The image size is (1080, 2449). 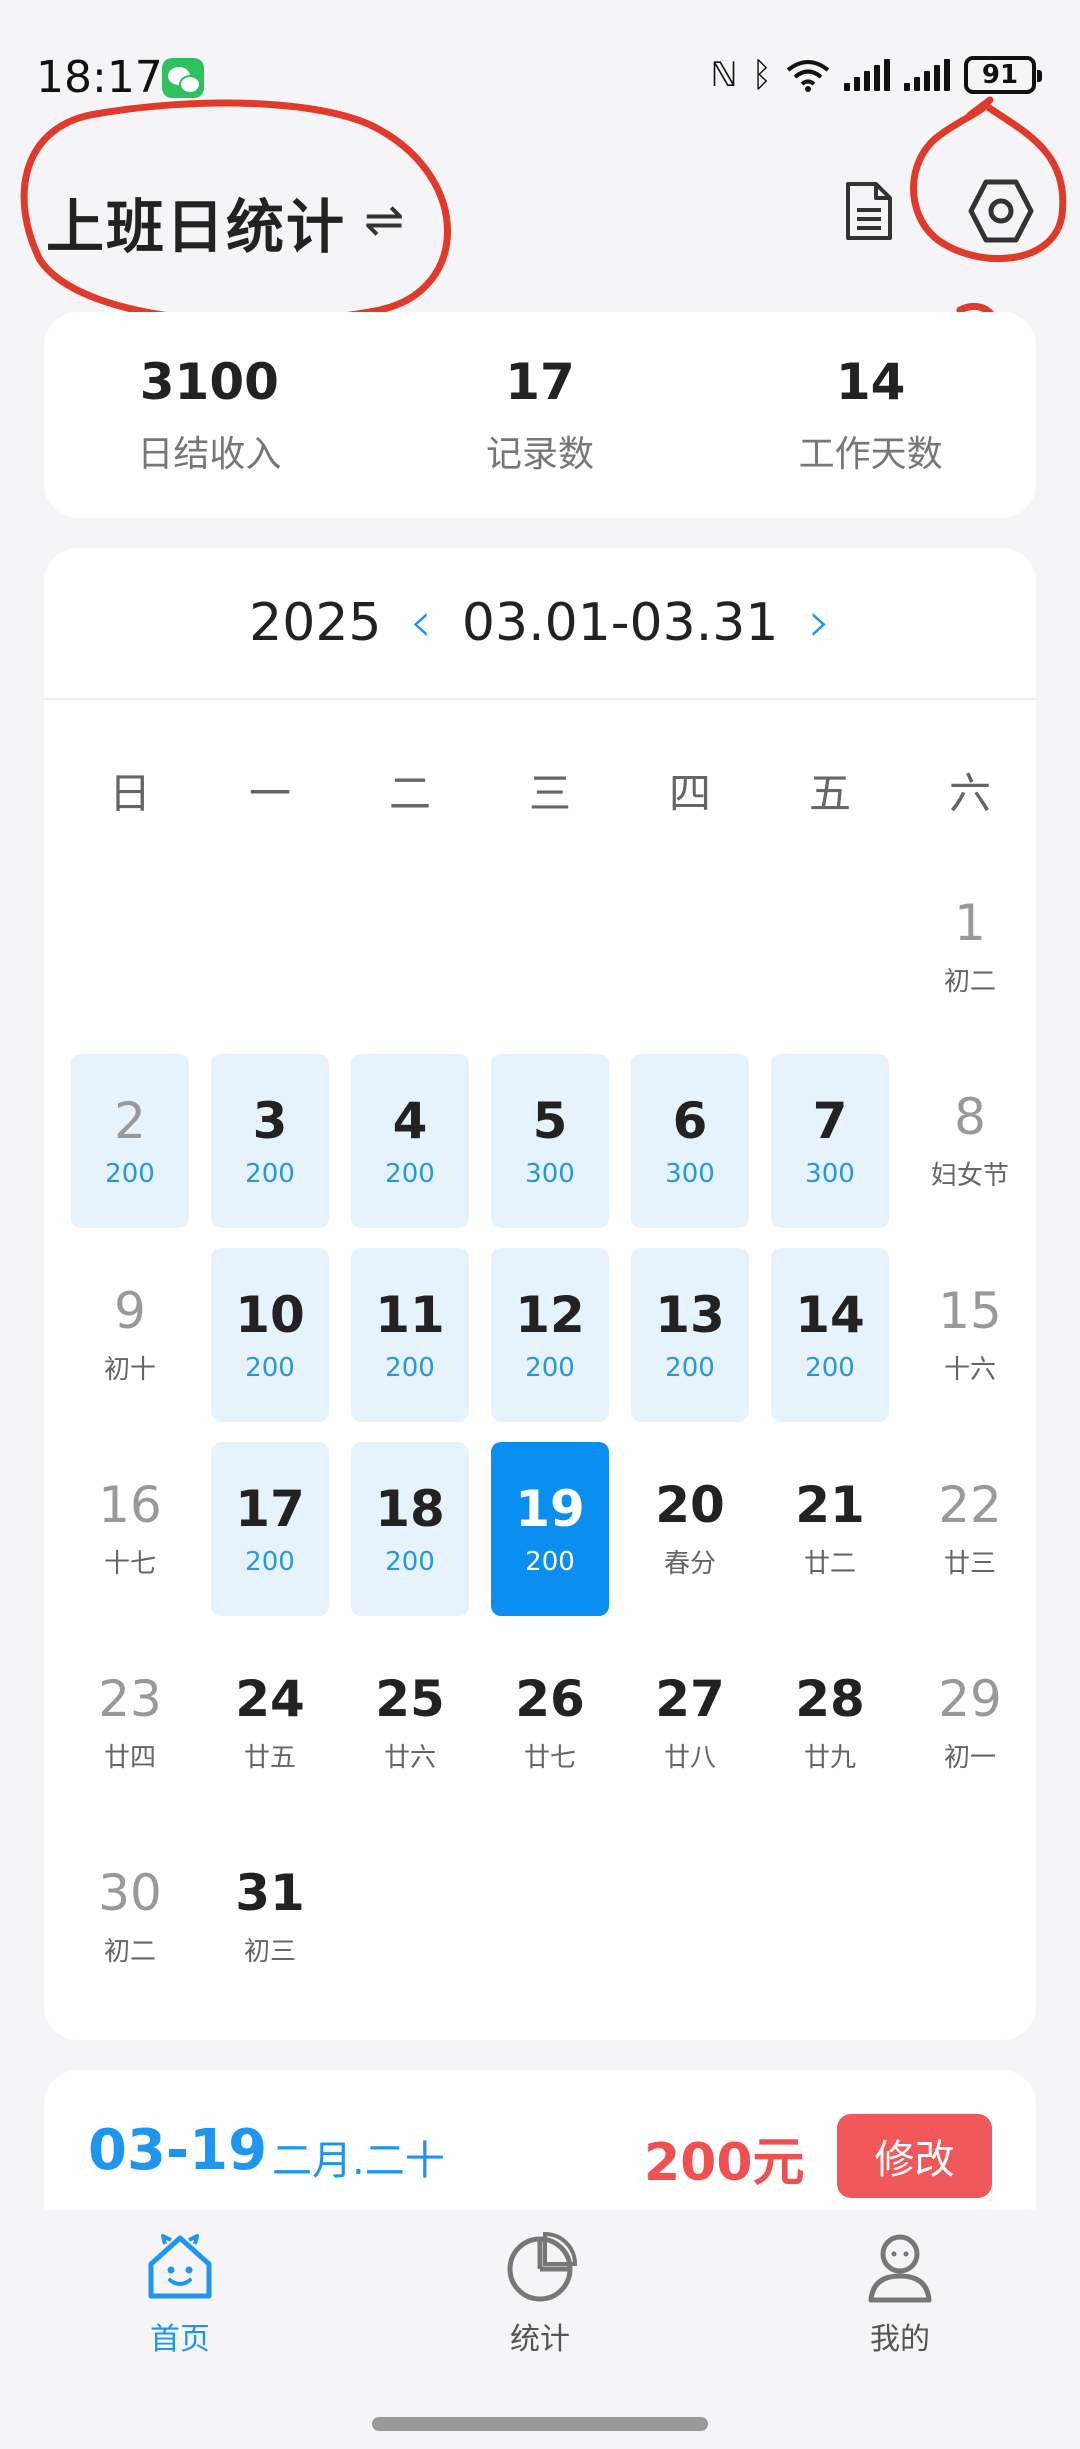 I want to click on weekday-header: 日一二三四五六, so click(x=550, y=790).